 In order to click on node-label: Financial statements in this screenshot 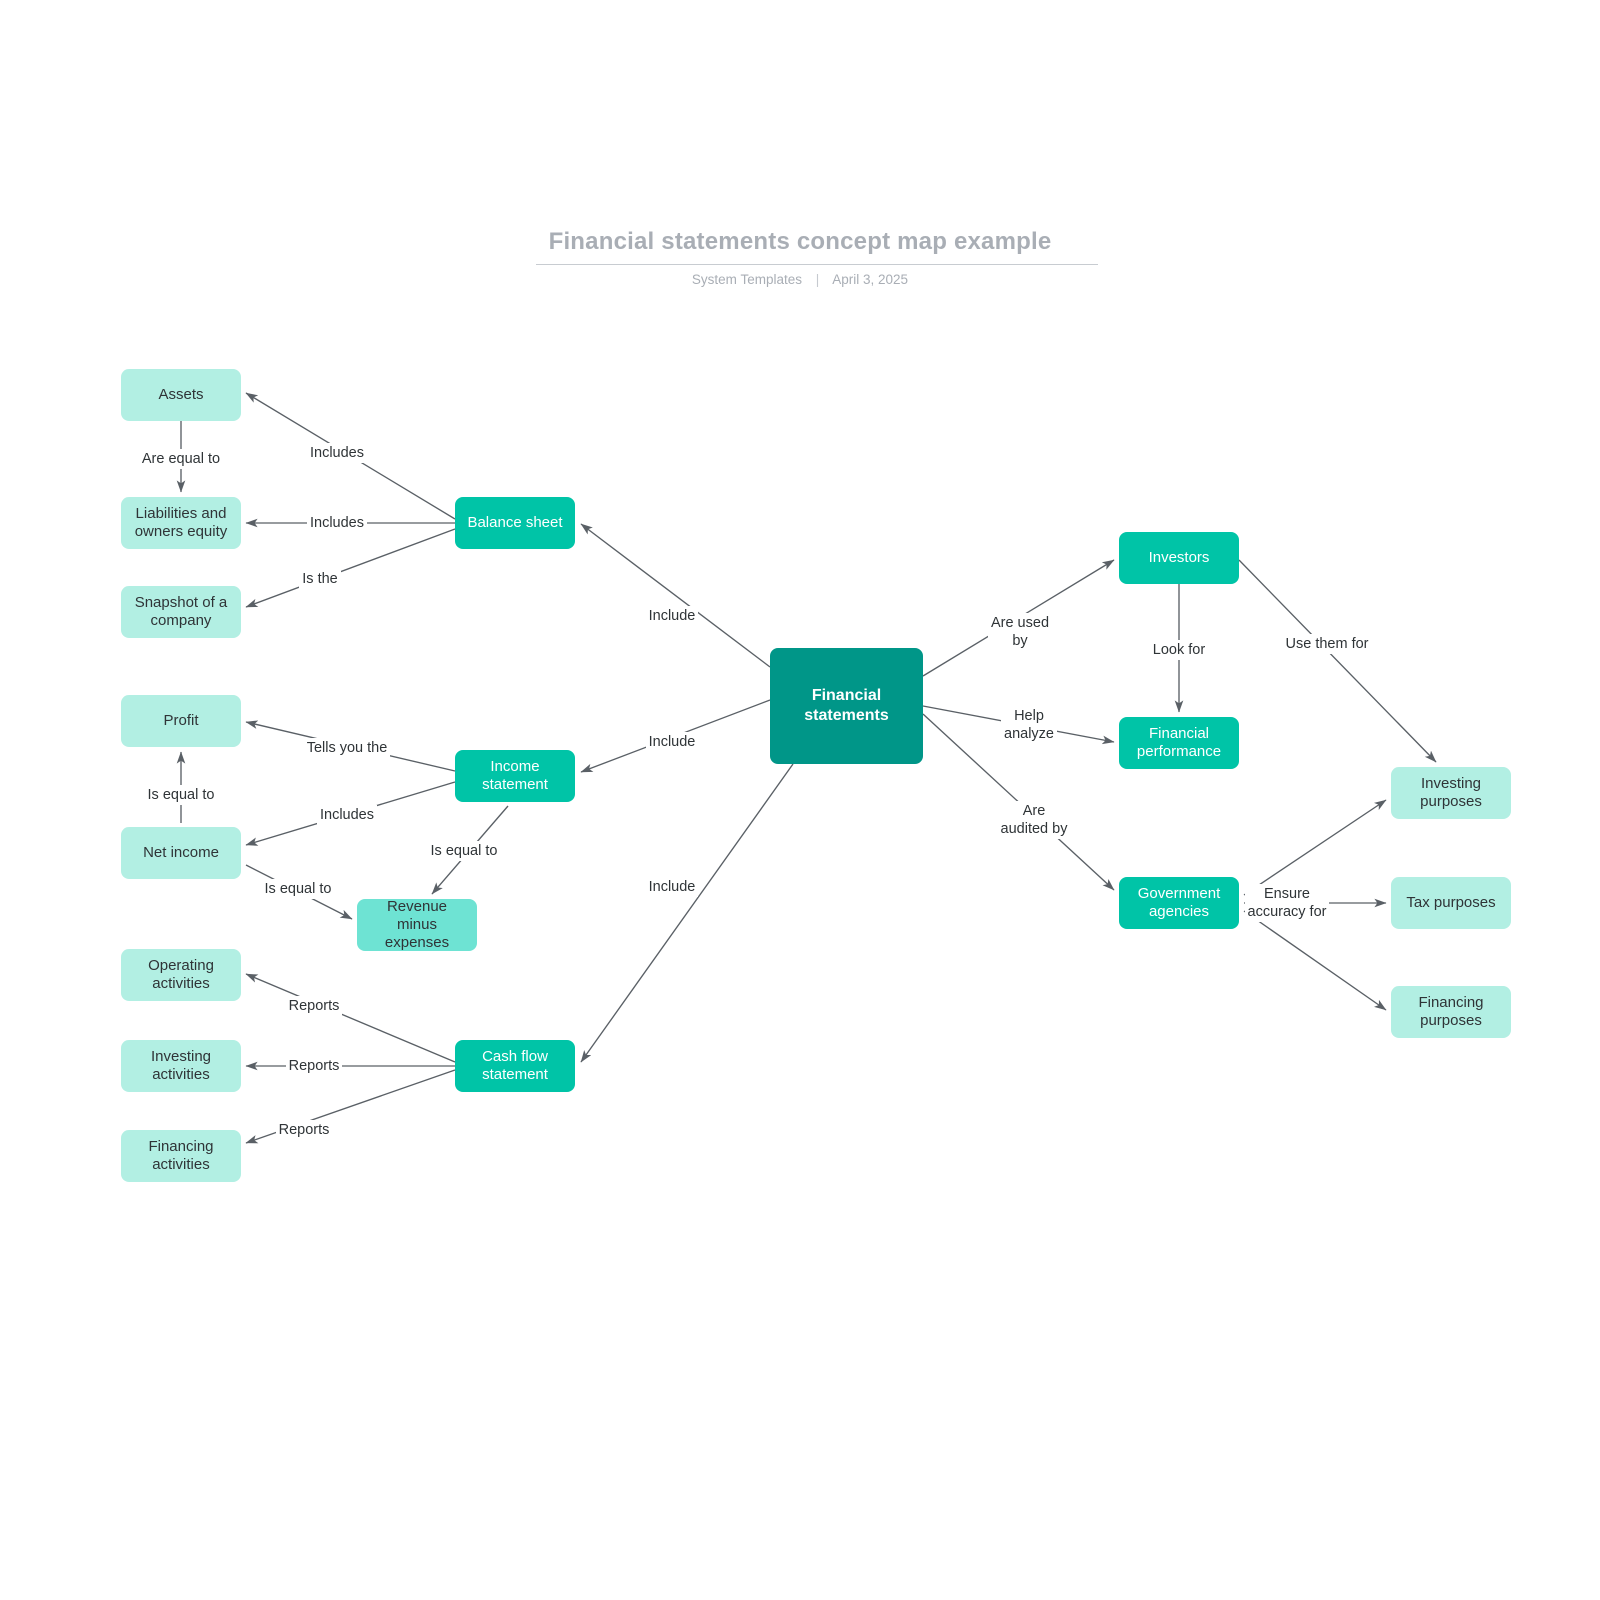, I will do `click(846, 705)`.